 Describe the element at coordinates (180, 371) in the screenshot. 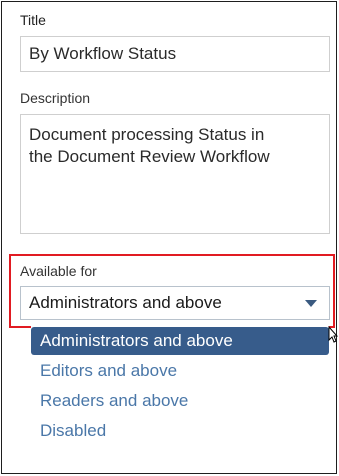

I see `dropdown-option-editors: Editors and above` at that location.